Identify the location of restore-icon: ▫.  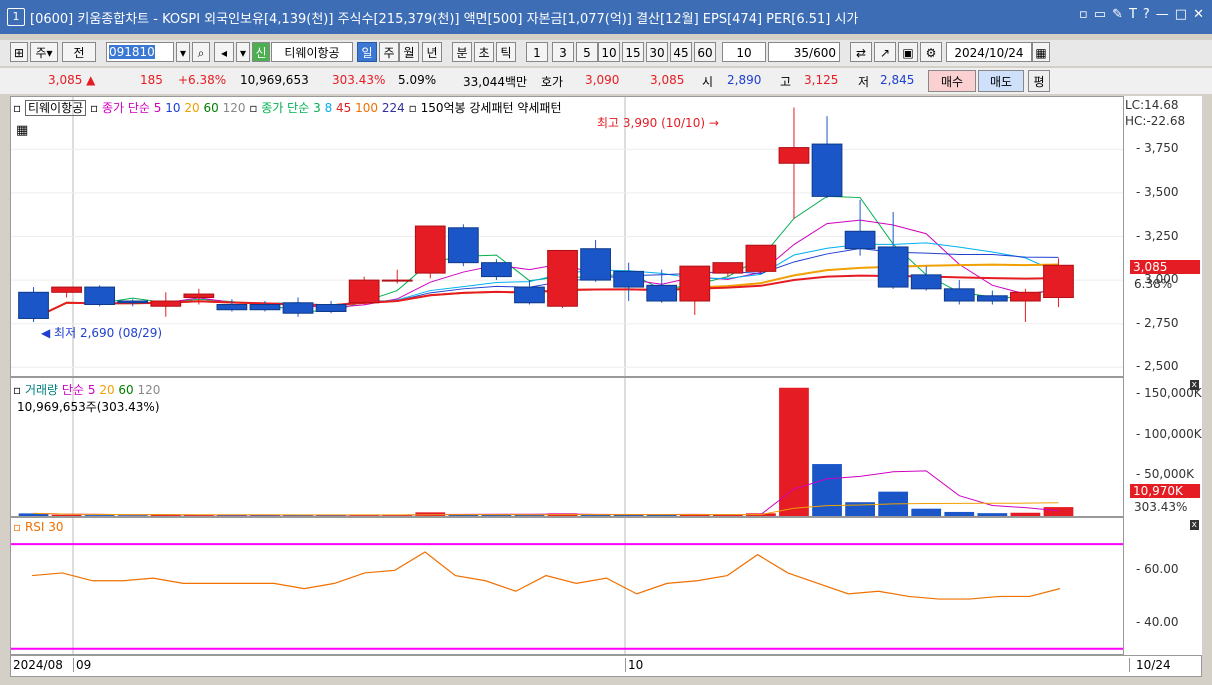
(1083, 14).